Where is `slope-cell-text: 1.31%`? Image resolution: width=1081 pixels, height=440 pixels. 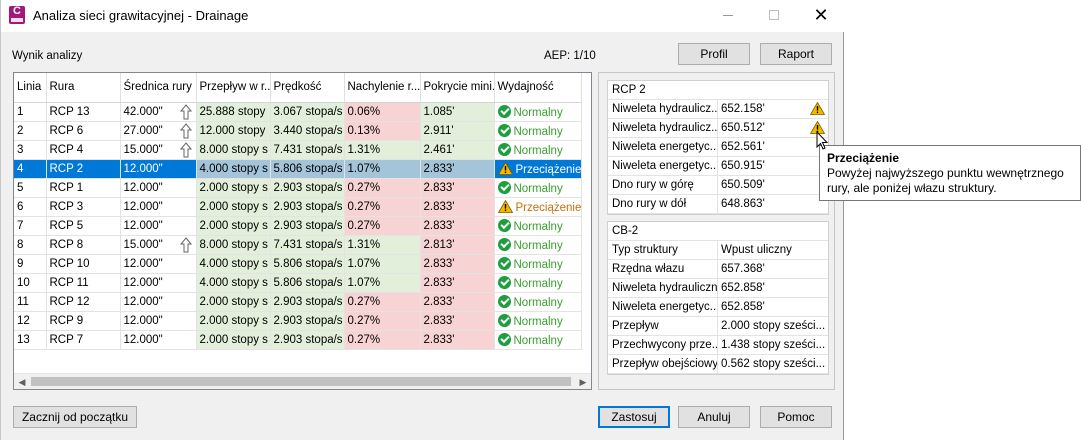 slope-cell-text: 1.31% is located at coordinates (364, 149).